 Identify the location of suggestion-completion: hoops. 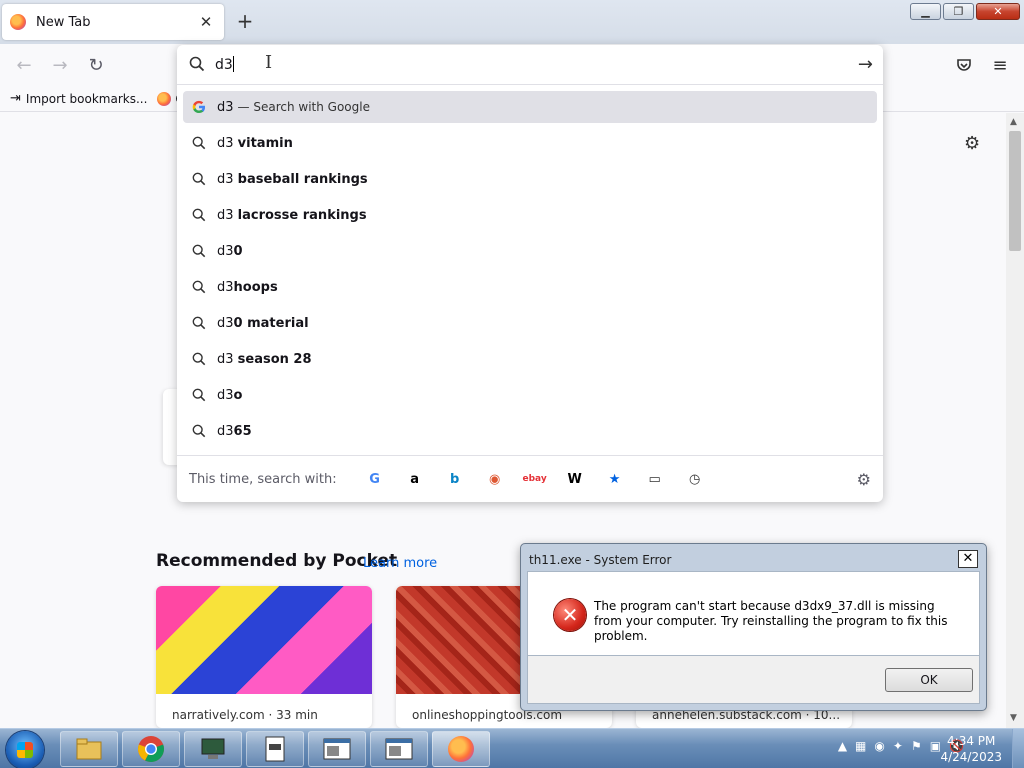
(255, 287).